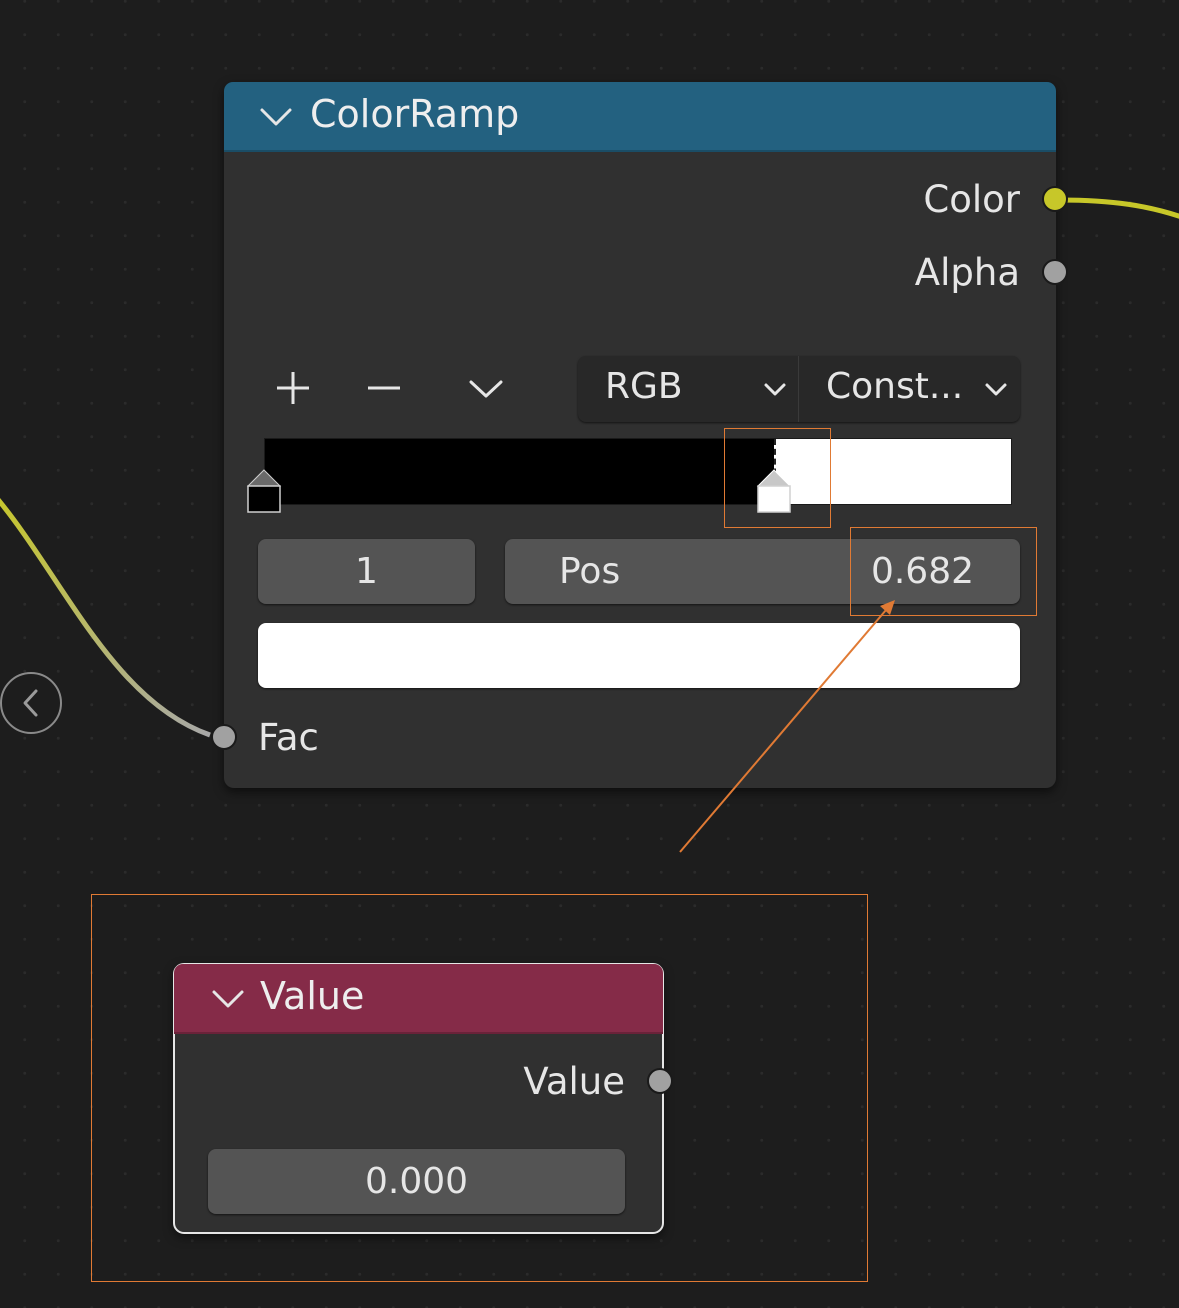  I want to click on stop-color-swatch, so click(639, 655).